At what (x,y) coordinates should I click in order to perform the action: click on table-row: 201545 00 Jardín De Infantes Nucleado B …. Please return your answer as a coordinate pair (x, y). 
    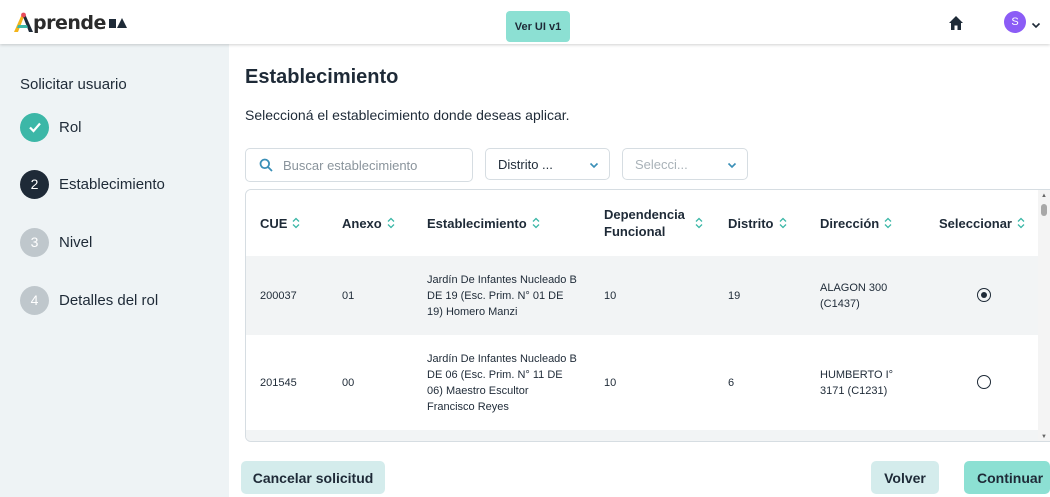
    Looking at the image, I should click on (643, 382).